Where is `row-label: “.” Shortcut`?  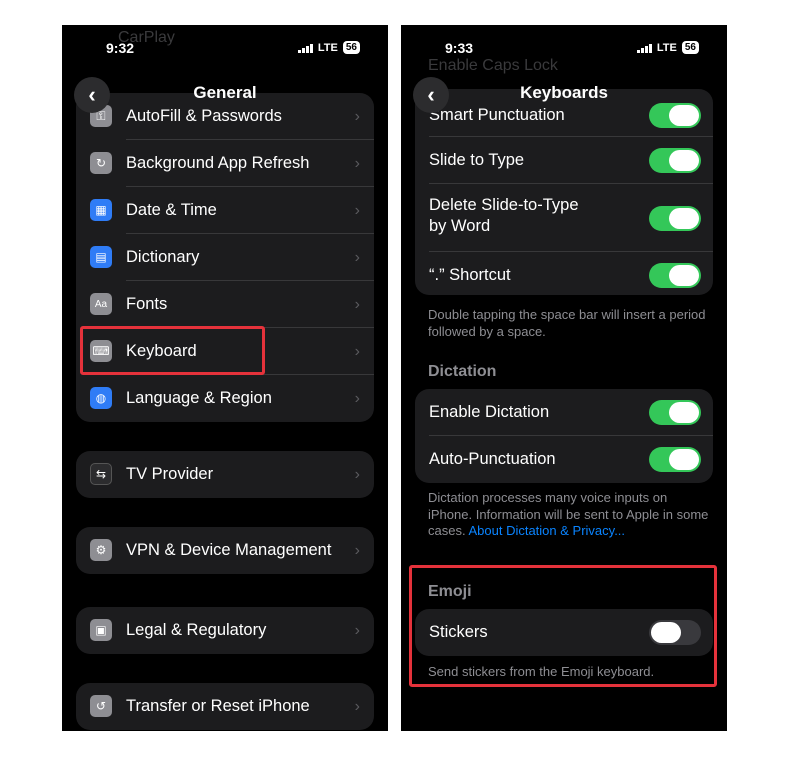
row-label: “.” Shortcut is located at coordinates (470, 275).